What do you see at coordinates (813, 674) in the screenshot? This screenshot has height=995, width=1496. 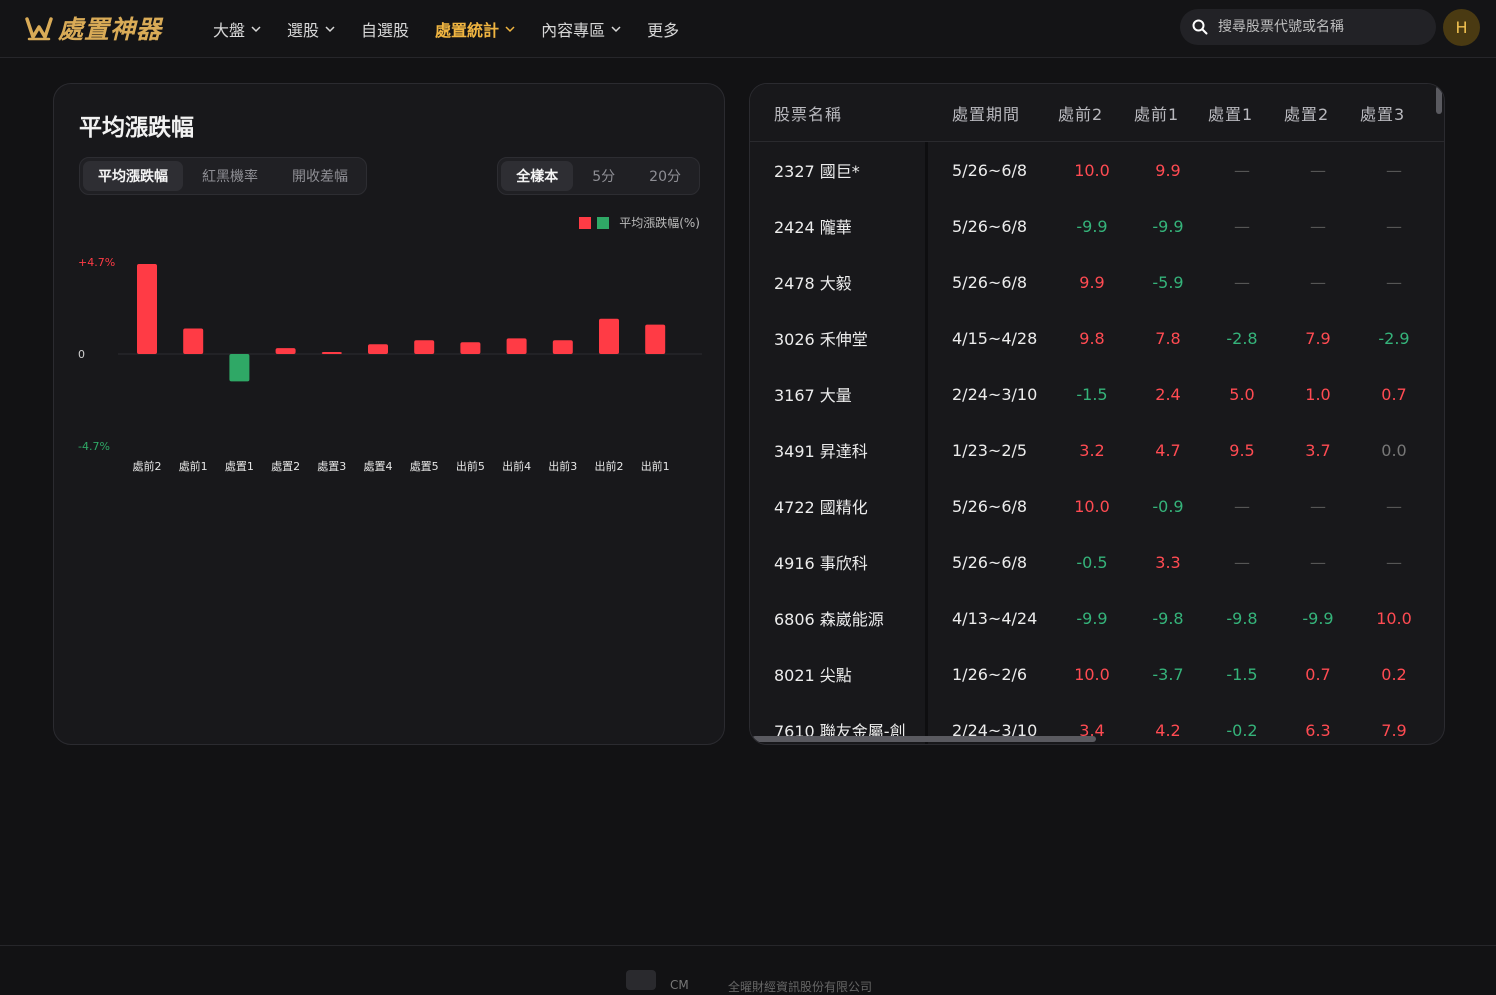 I see `stock-name-cell: 8021 尖點` at bounding box center [813, 674].